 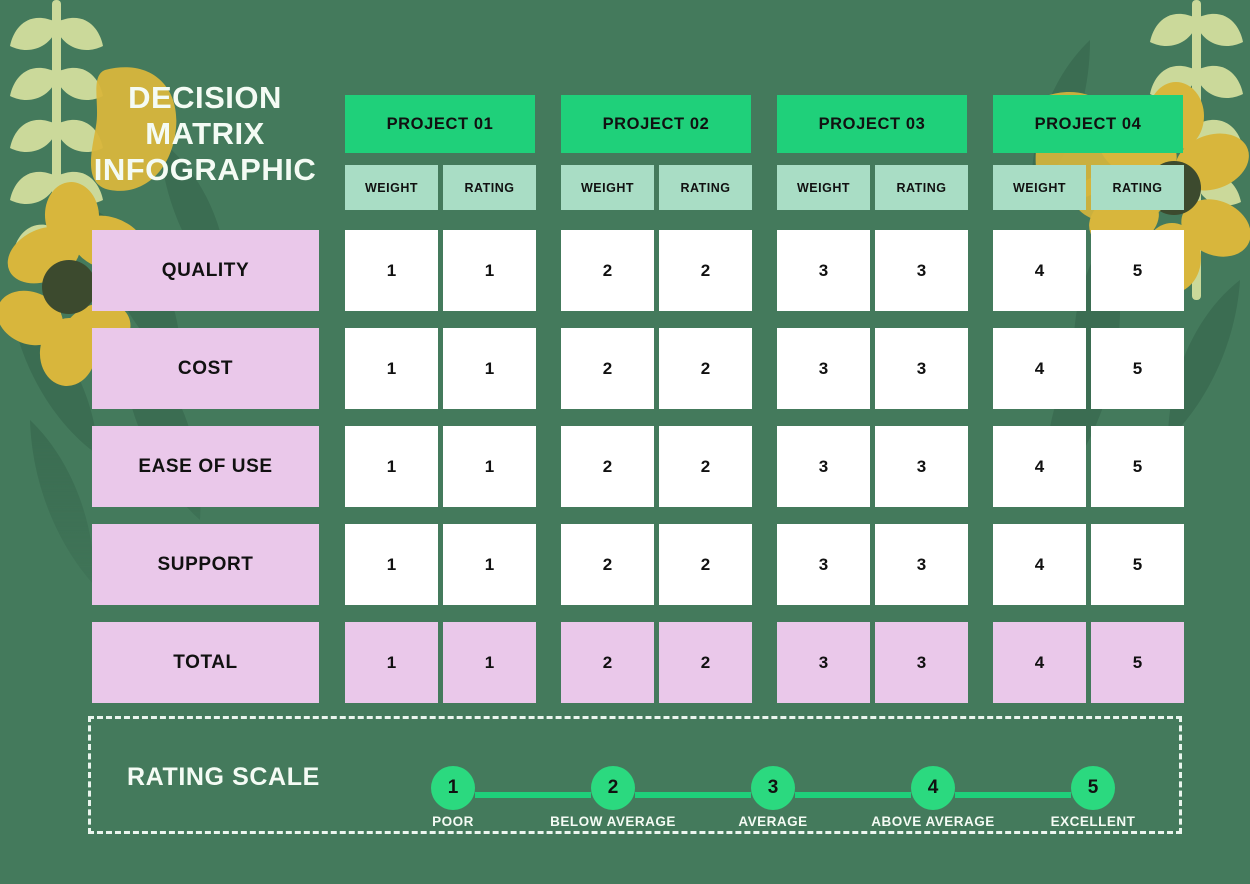 What do you see at coordinates (223, 777) in the screenshot?
I see `rating-scale-title: RATING SCALE` at bounding box center [223, 777].